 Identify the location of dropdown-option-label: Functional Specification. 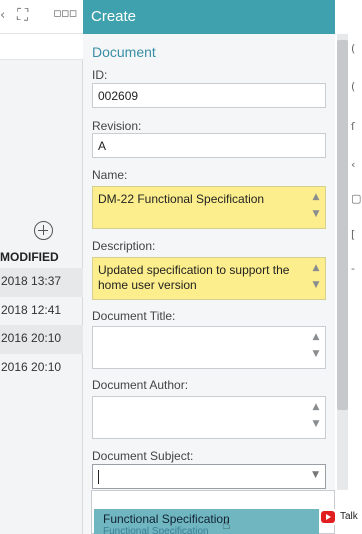
(166, 519).